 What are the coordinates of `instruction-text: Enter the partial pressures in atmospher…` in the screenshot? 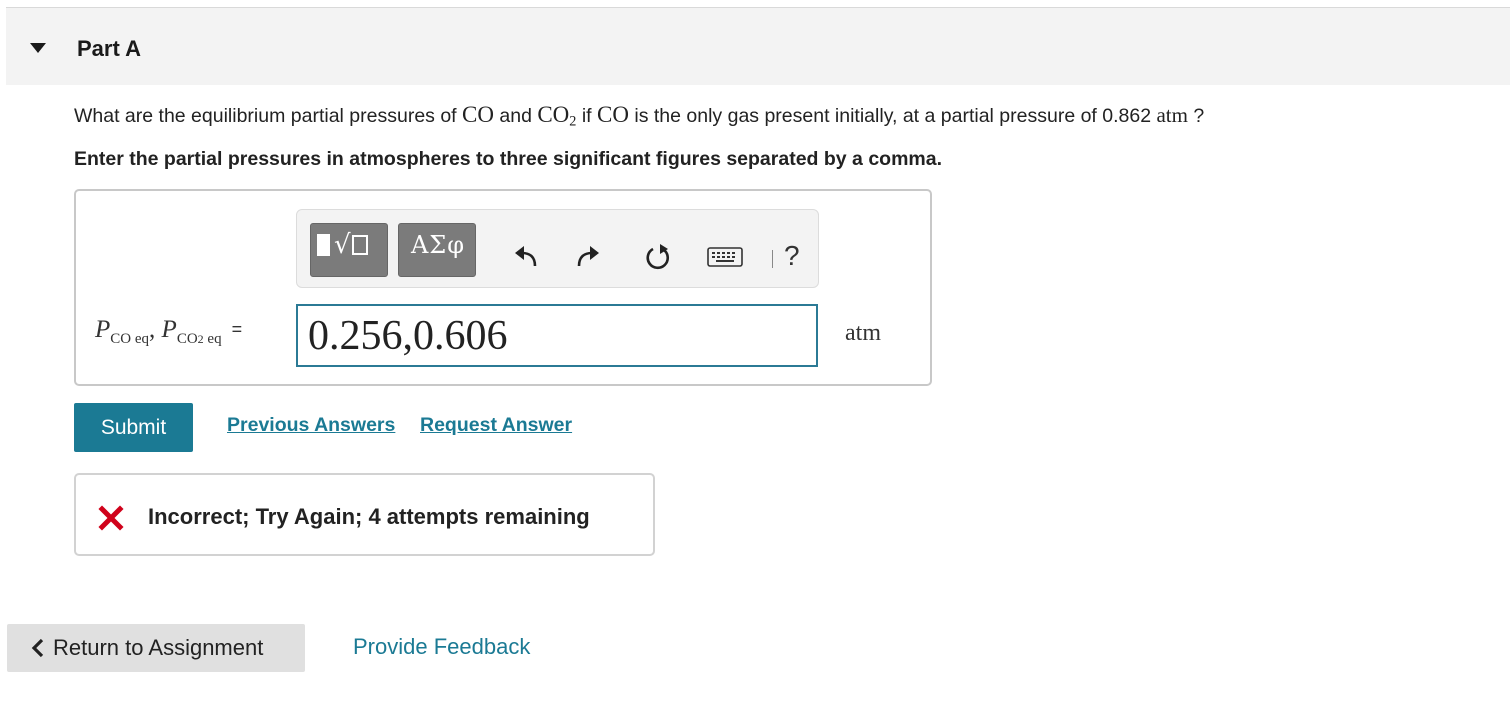 It's located at (508, 159).